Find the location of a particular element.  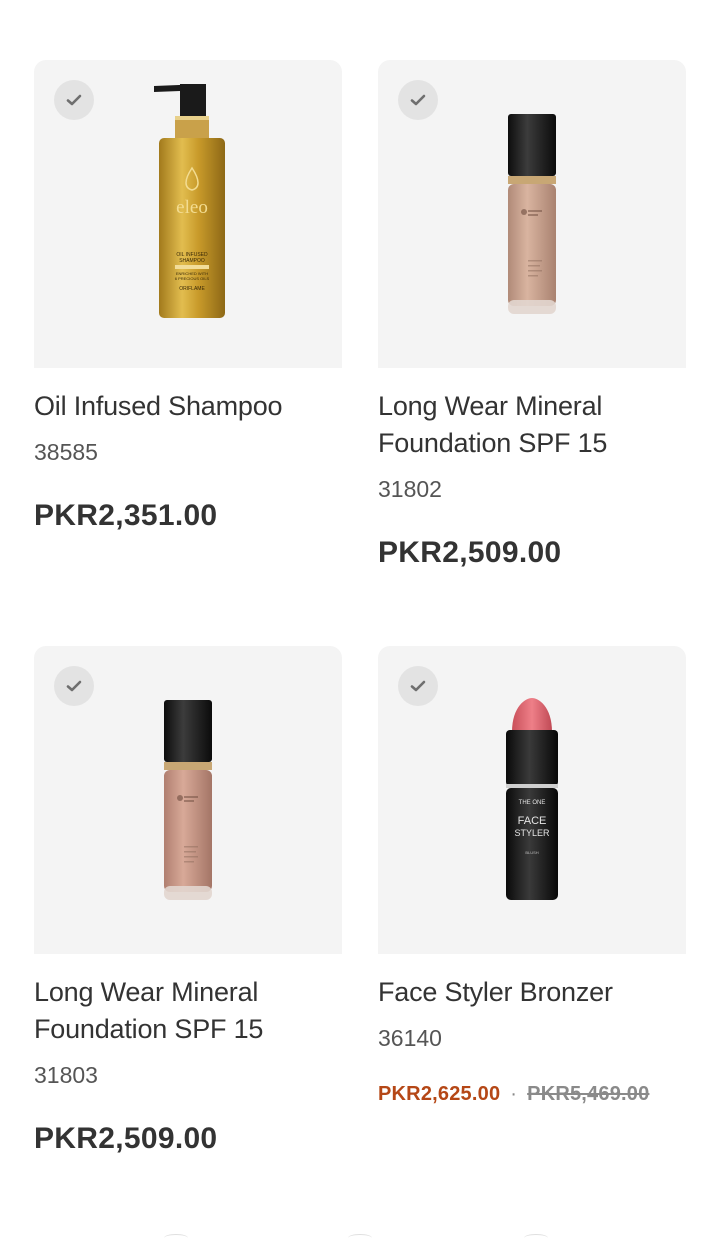

product-name: Face Styler Bronzer is located at coordinates (532, 992).